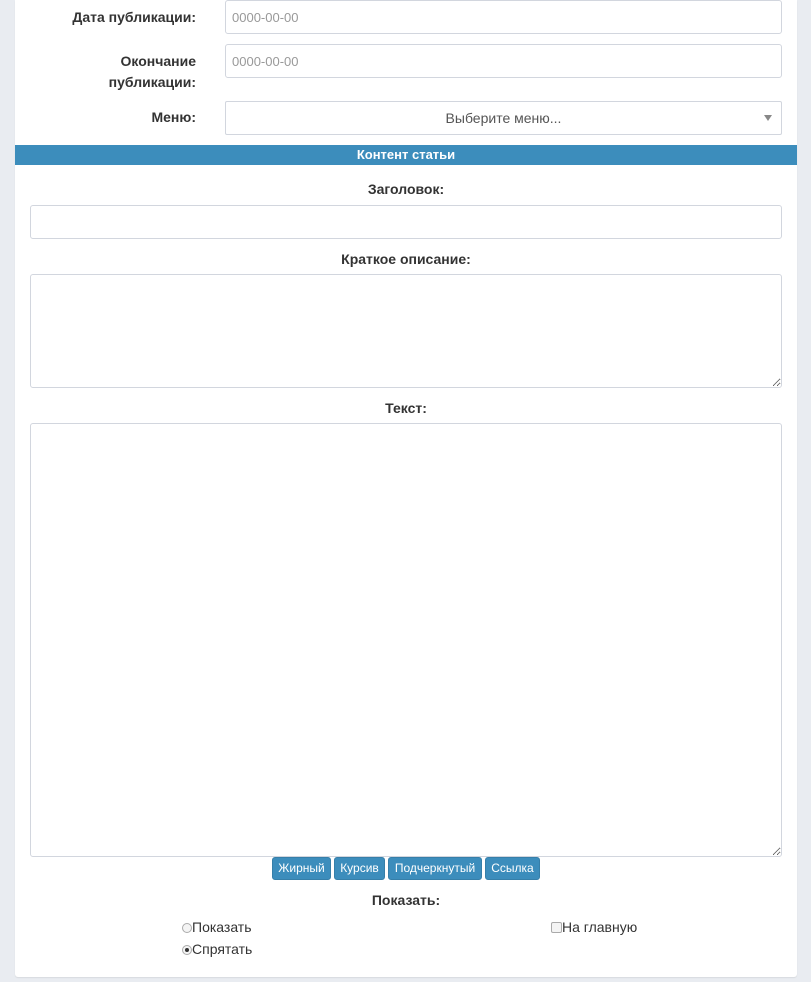 The height and width of the screenshot is (982, 811). Describe the element at coordinates (406, 189) in the screenshot. I see `title-label: Заголовок:` at that location.